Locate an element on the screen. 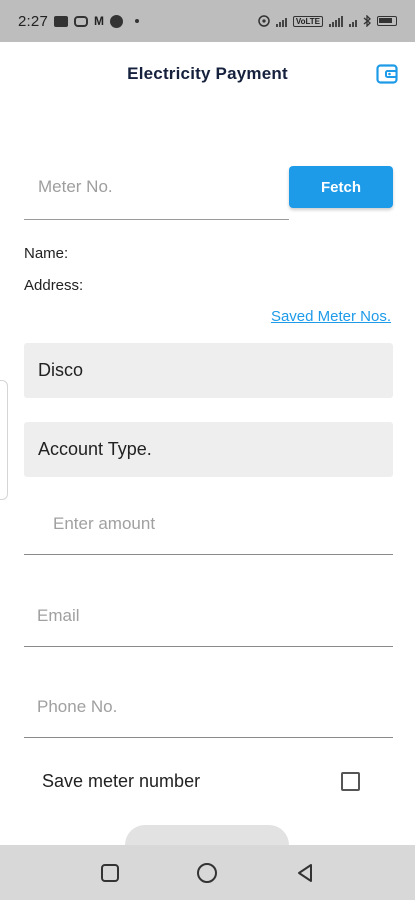  signal-2-icon is located at coordinates (336, 21).